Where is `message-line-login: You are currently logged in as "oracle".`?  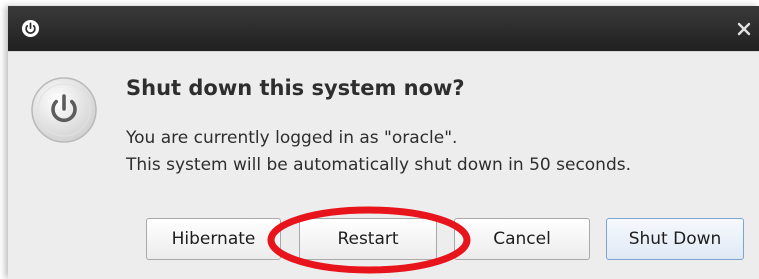 message-line-login: You are currently logged in as "oracle". is located at coordinates (292, 138).